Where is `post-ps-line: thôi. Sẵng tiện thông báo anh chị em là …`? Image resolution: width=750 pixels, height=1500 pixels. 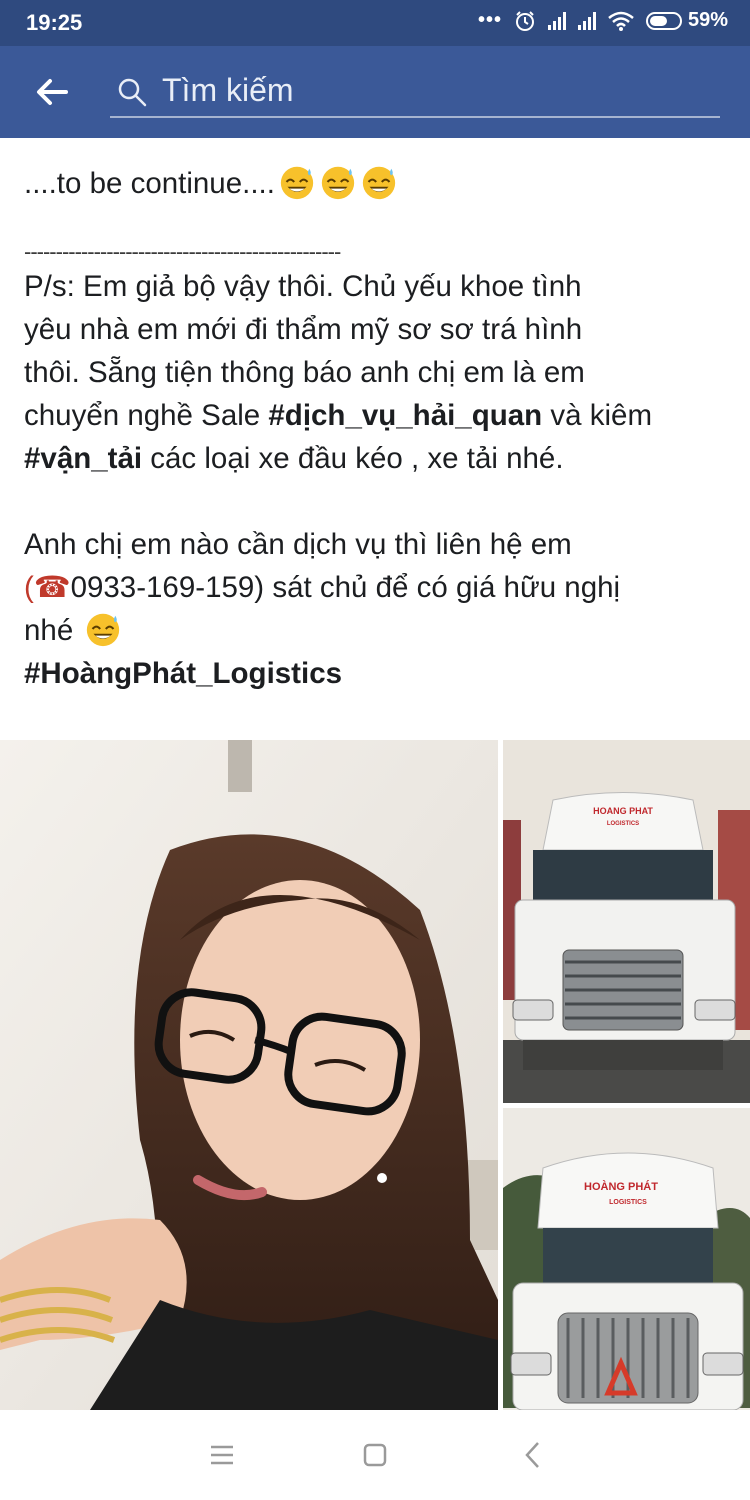 post-ps-line: thôi. Sẵng tiện thông báo anh chị em là … is located at coordinates (304, 372).